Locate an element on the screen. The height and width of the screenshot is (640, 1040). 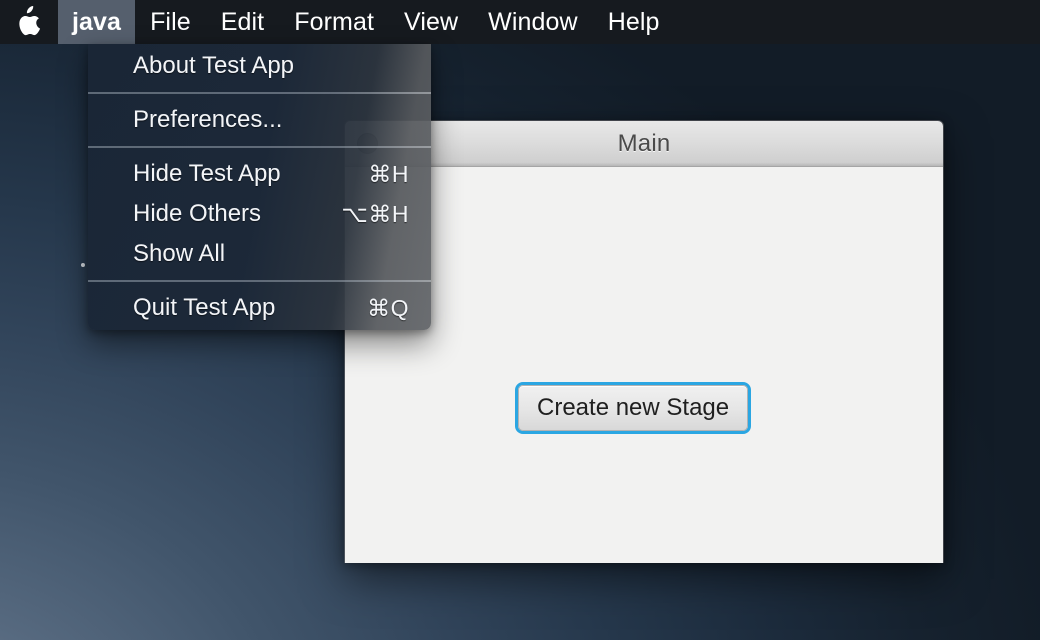
menu-item-format: Format is located at coordinates (334, 22).